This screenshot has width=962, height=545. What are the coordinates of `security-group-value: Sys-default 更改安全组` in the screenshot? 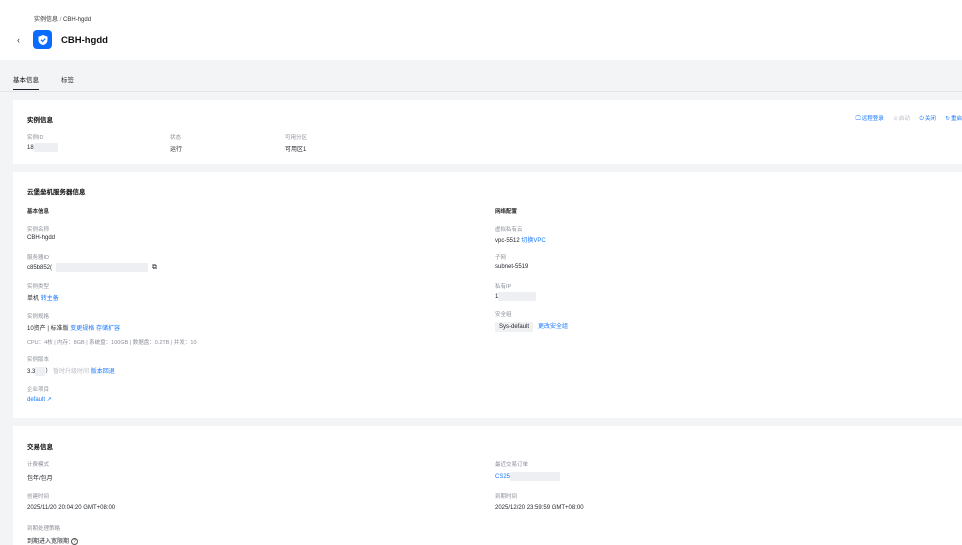 It's located at (531, 326).